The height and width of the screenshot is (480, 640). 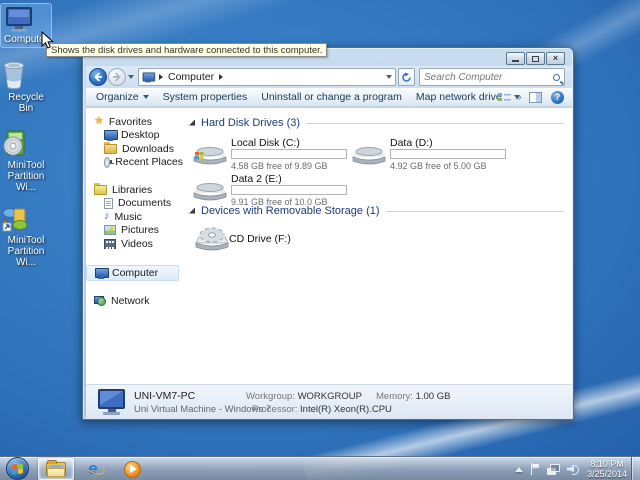 I want to click on views-icon, so click(x=504, y=97).